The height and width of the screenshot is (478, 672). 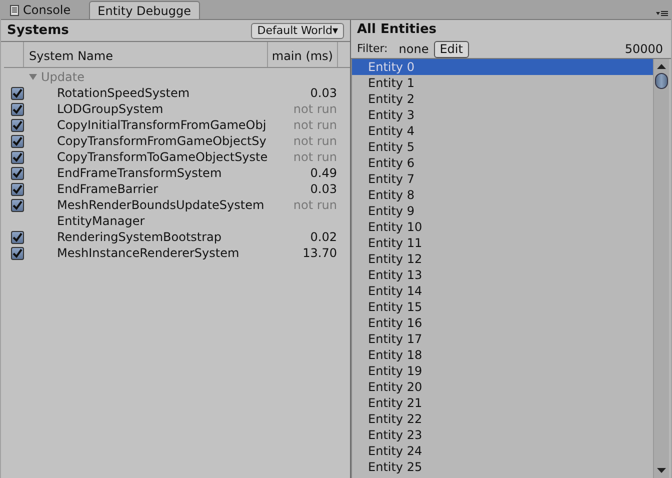 I want to click on entity-row: Entity 17, so click(x=502, y=339).